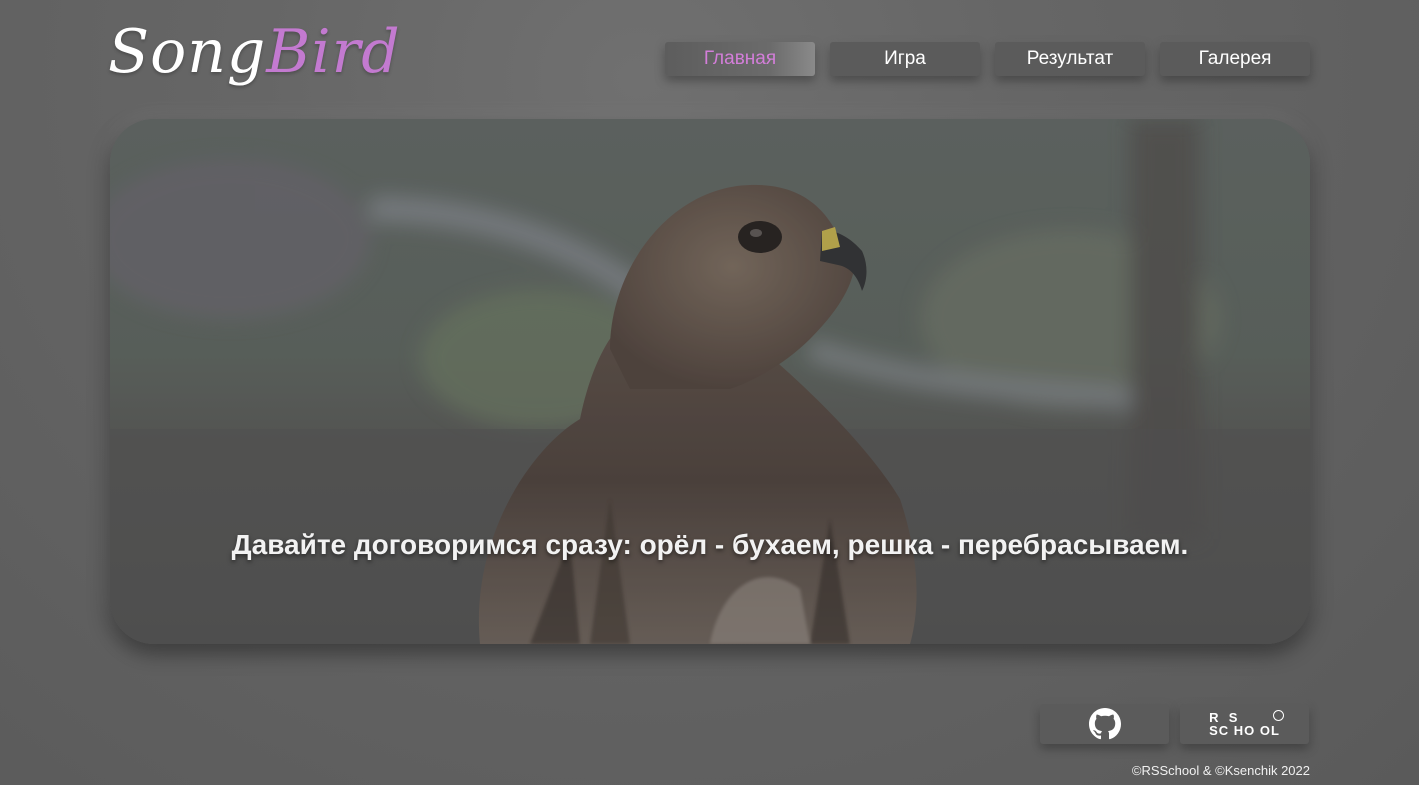  I want to click on nav-gallery: Галерея, so click(1235, 59).